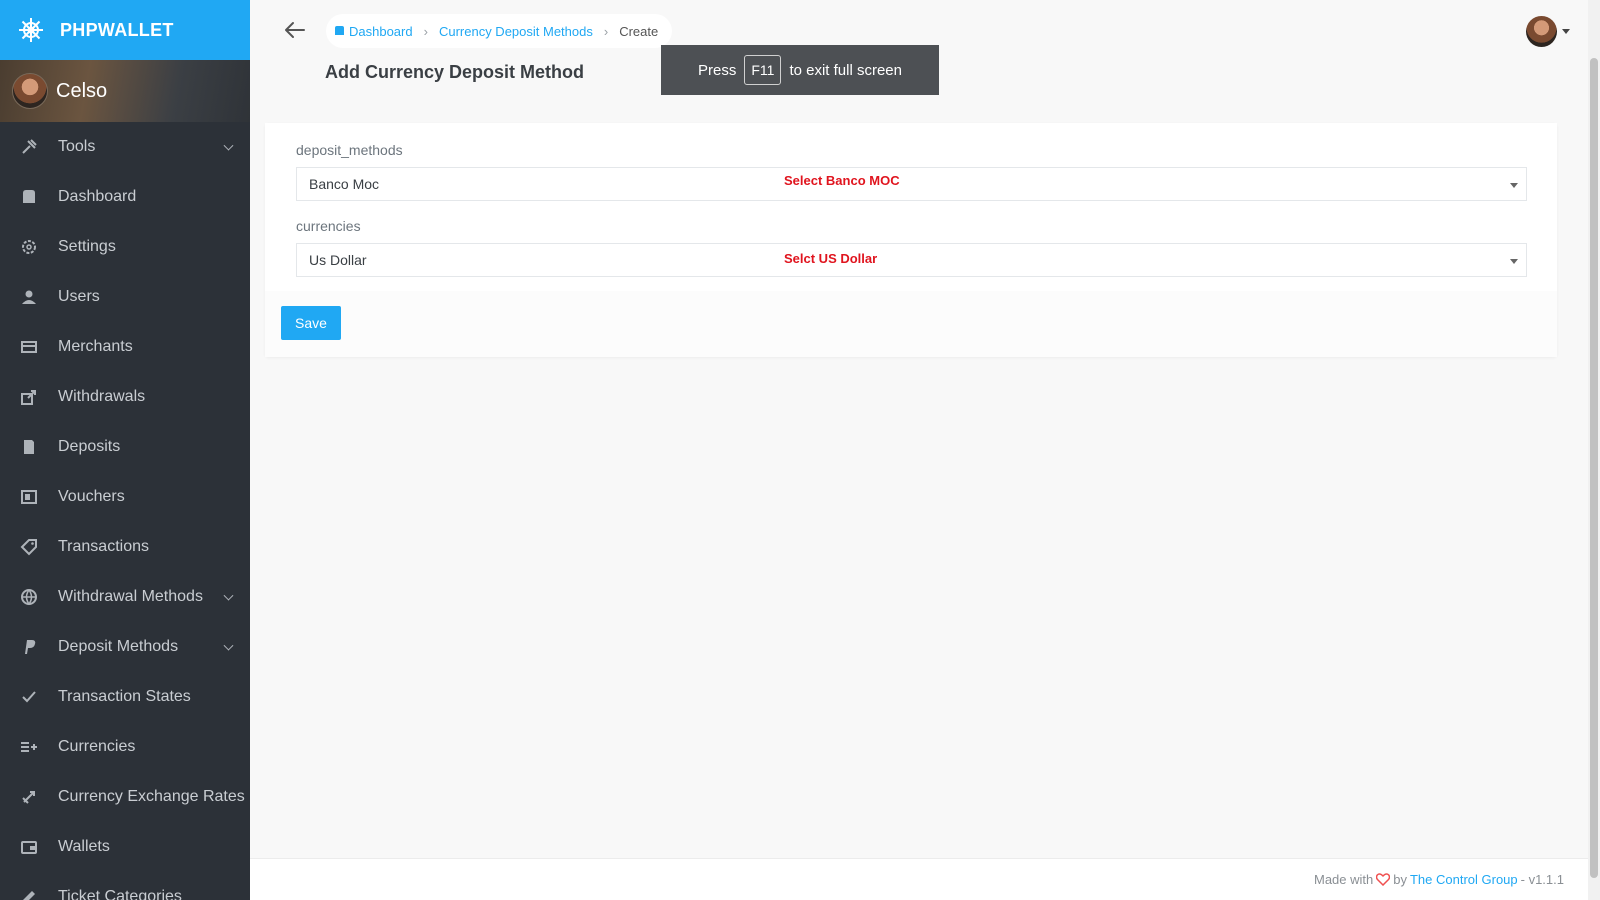  What do you see at coordinates (344, 184) in the screenshot?
I see `deposit-methods-value: Banco Moc` at bounding box center [344, 184].